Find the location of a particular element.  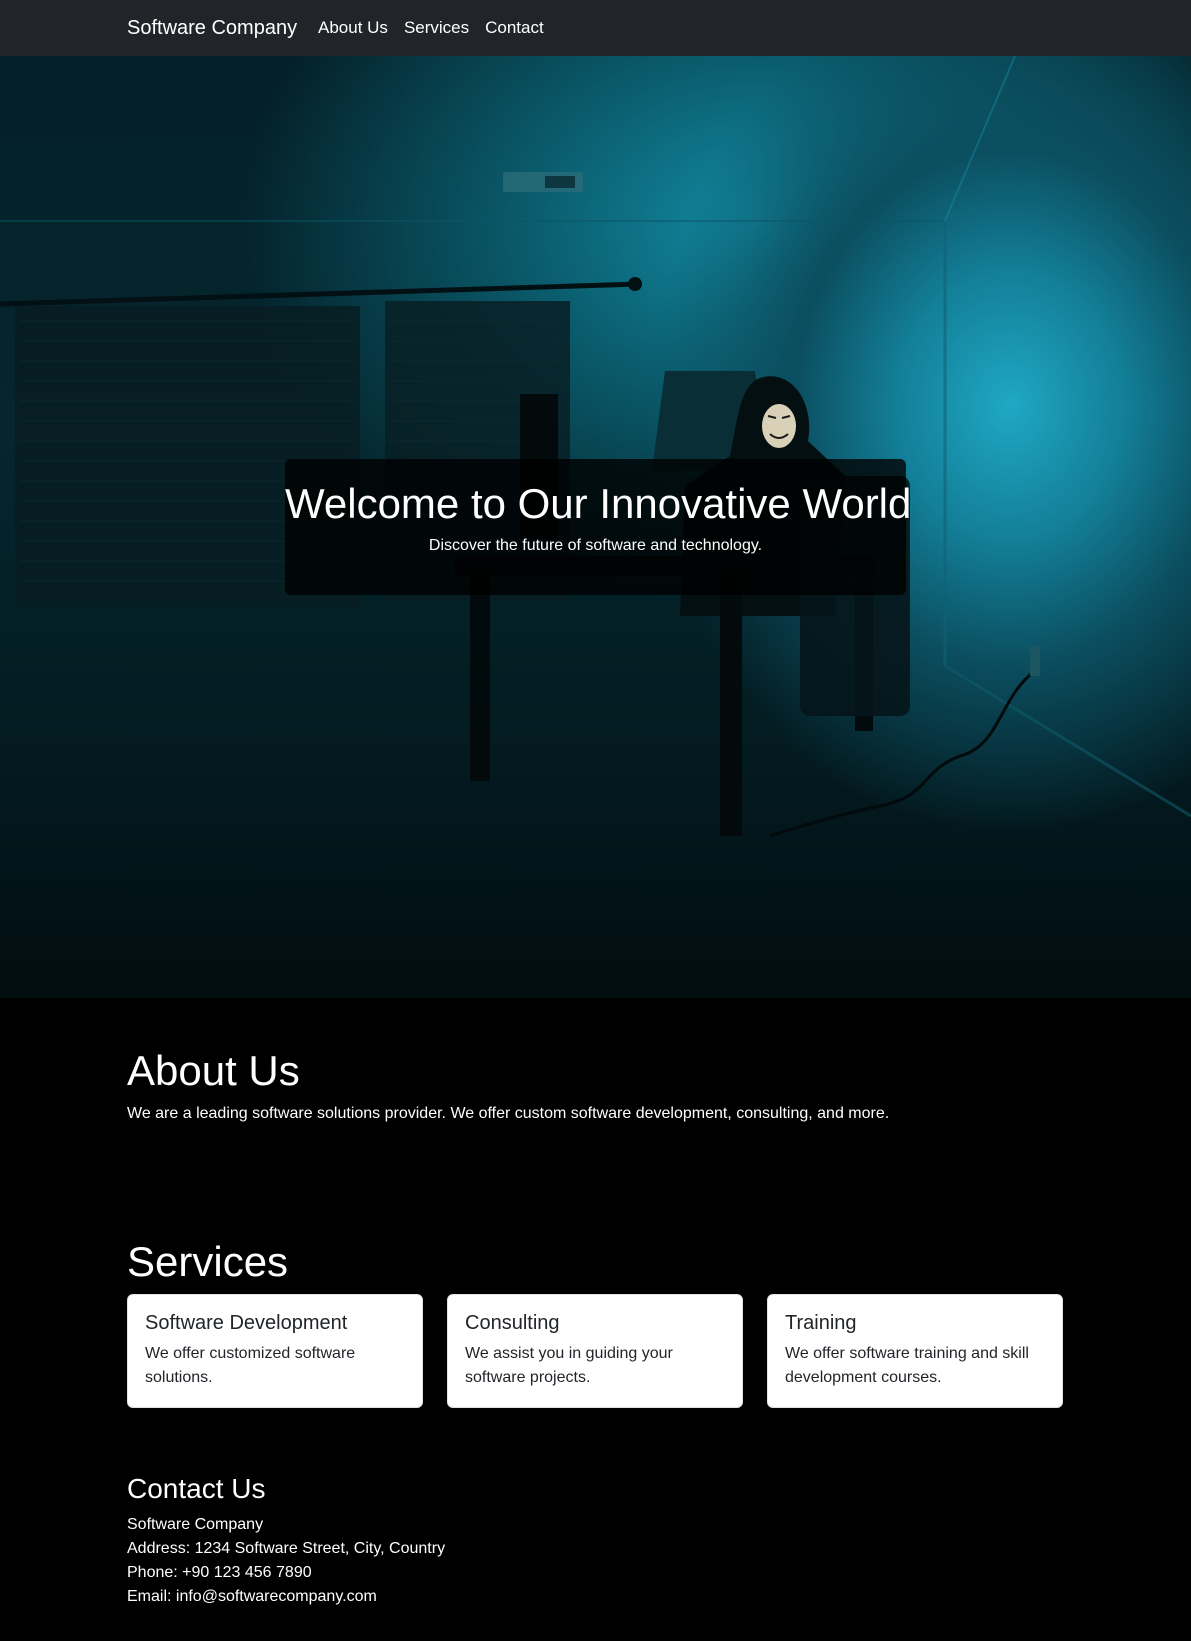

nav-link-services: Services is located at coordinates (436, 28).